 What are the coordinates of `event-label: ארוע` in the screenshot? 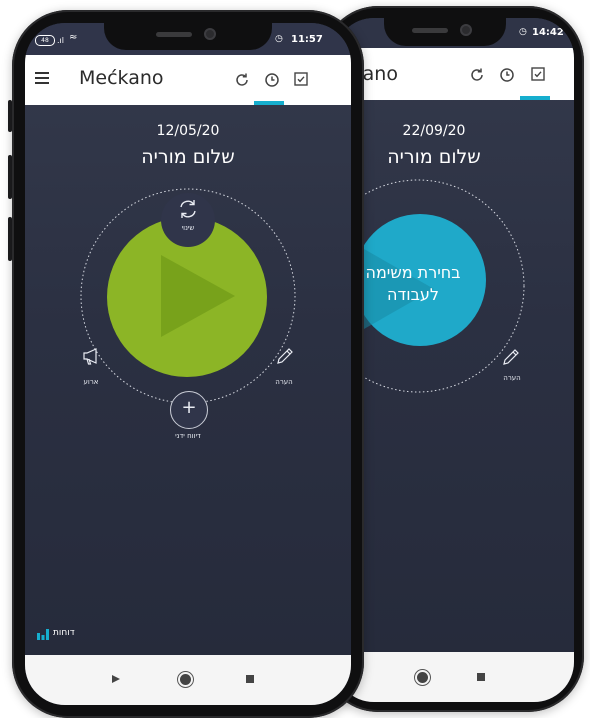 It's located at (91, 382).